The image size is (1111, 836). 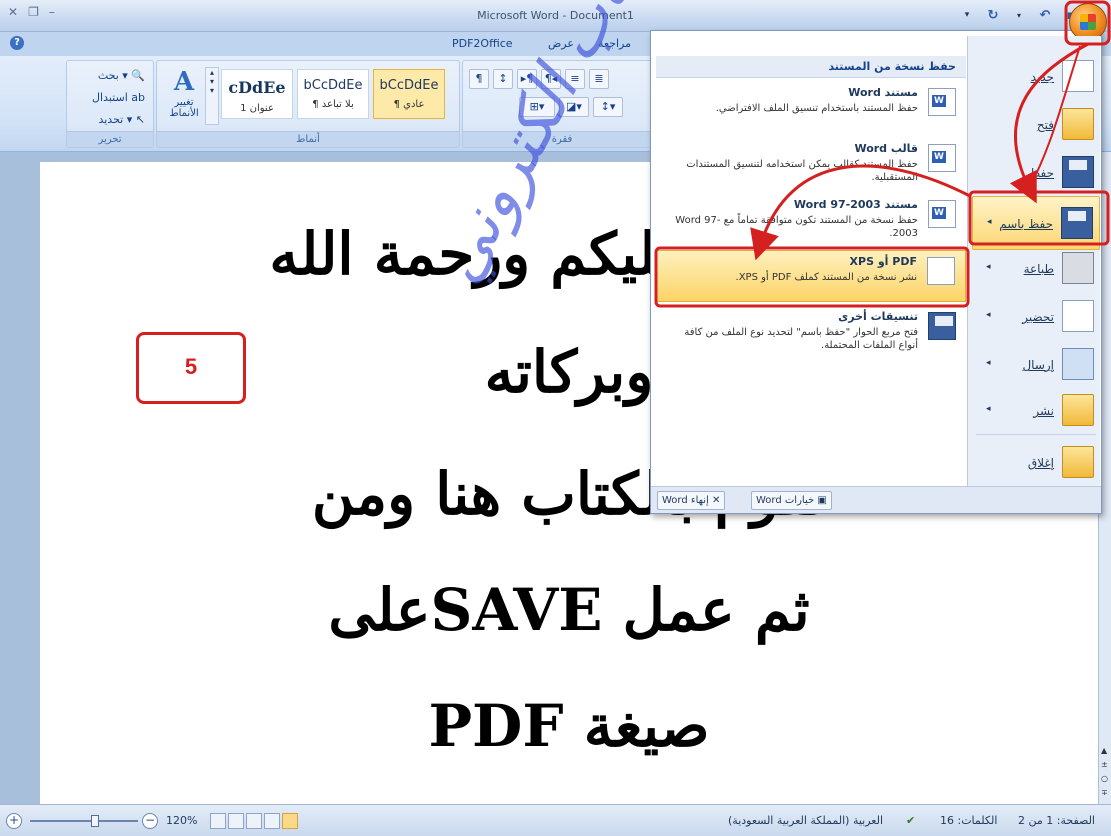 I want to click on style-name: عنوان 1, so click(x=257, y=108).